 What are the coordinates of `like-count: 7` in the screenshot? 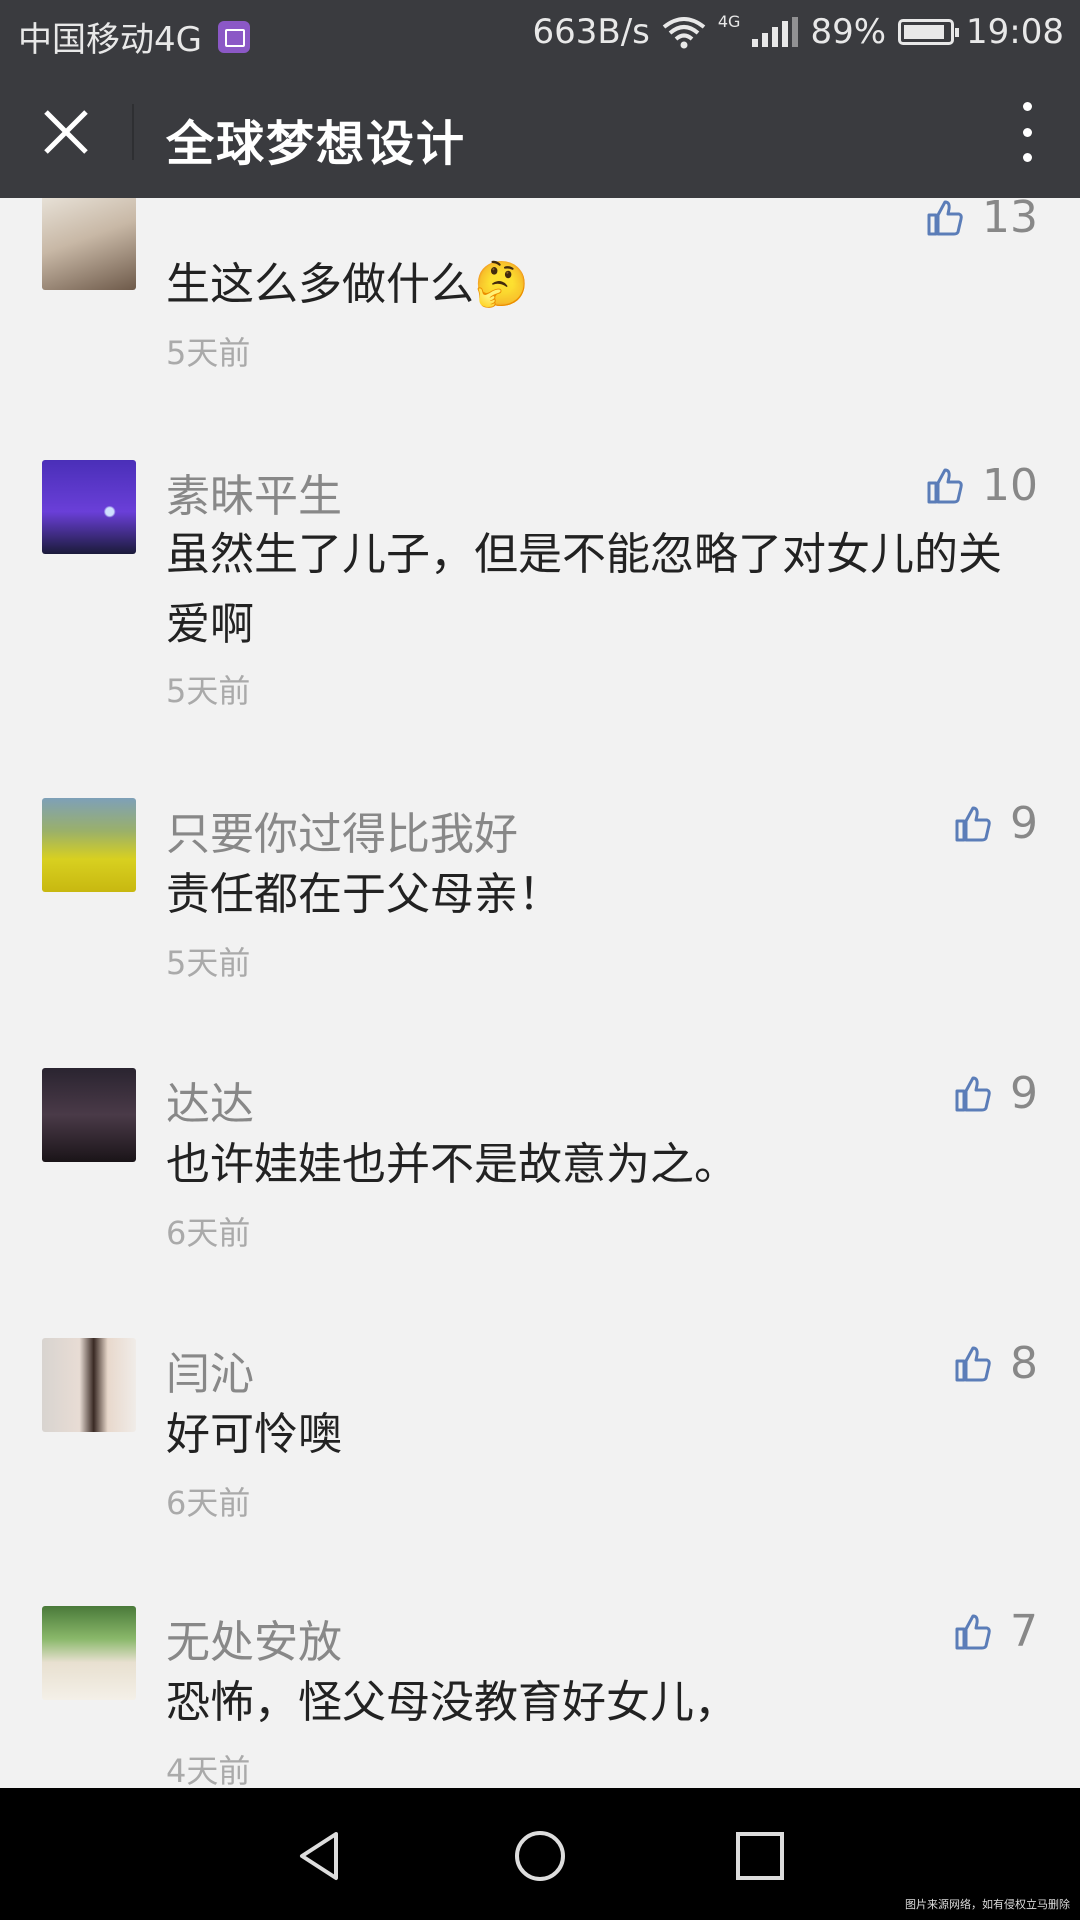 It's located at (1024, 1631).